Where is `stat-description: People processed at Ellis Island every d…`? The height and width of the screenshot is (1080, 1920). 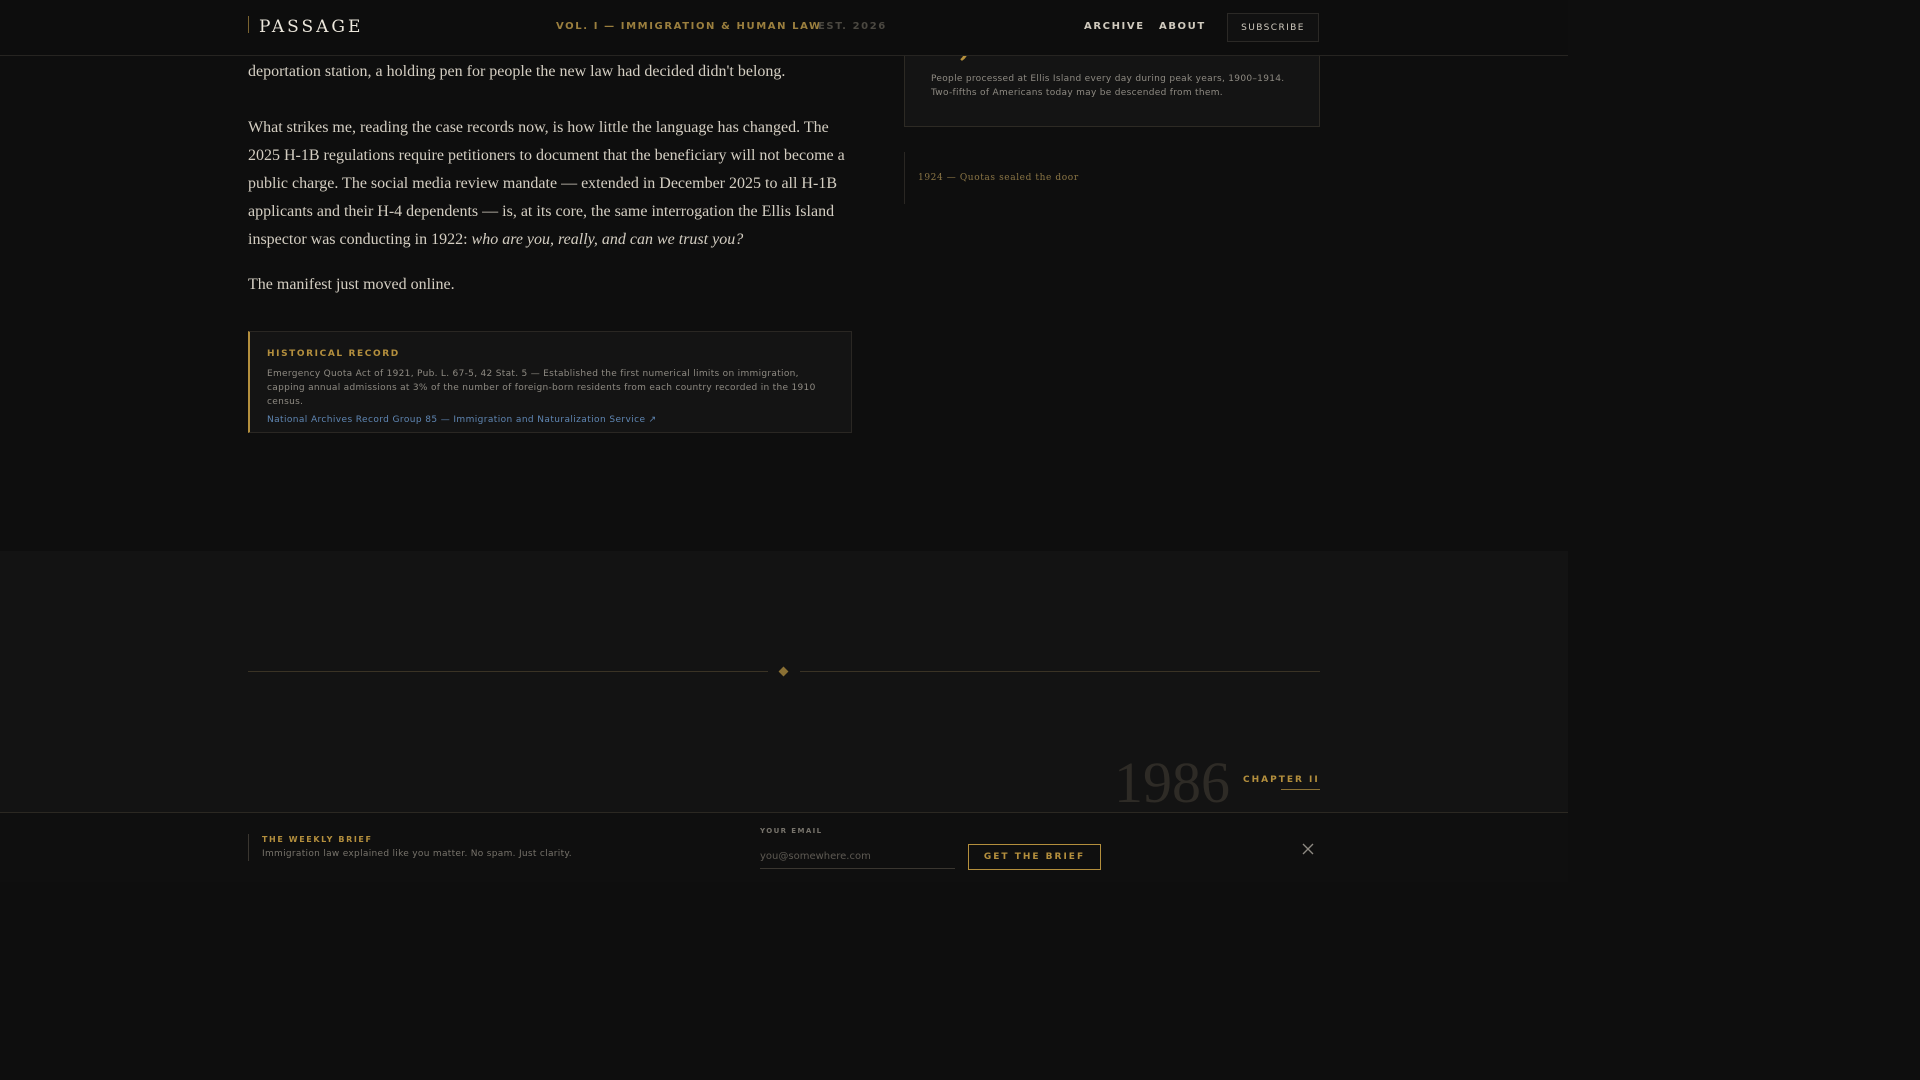 stat-description: People processed at Ellis Island every d… is located at coordinates (1108, 86).